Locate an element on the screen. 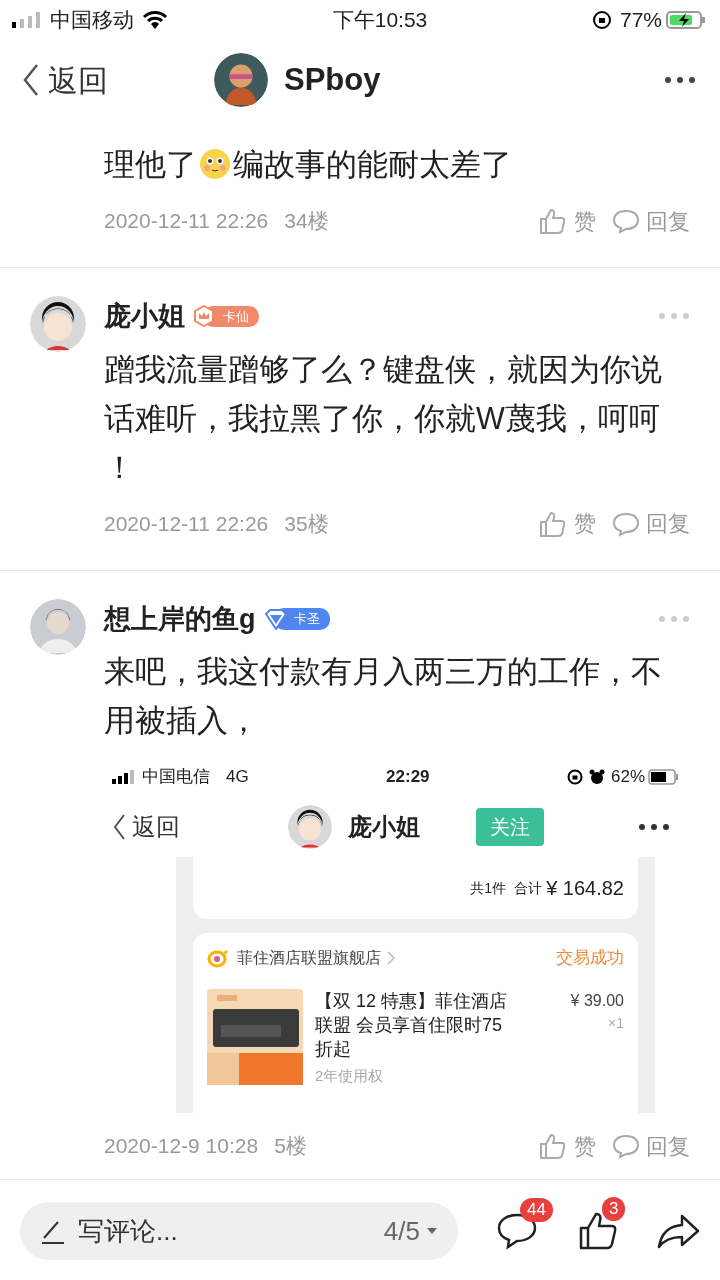  product-spec: 2年使用权 is located at coordinates (350, 1075).